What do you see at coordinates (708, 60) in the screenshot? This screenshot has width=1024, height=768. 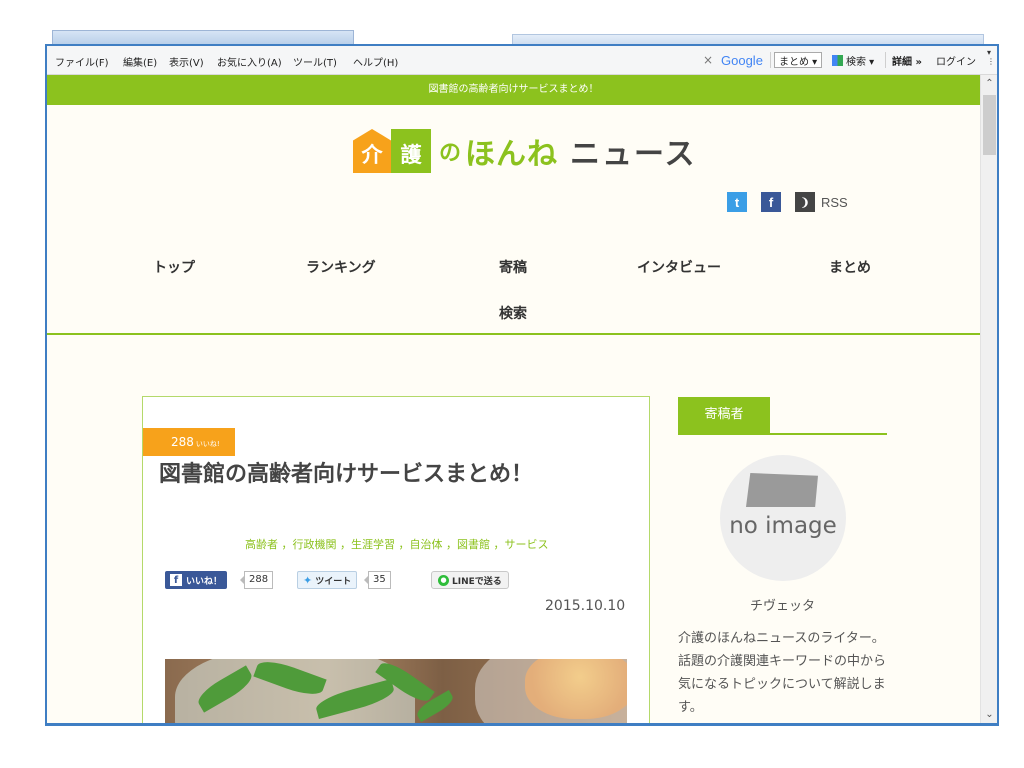 I see `toolbar-close-icon: ×` at bounding box center [708, 60].